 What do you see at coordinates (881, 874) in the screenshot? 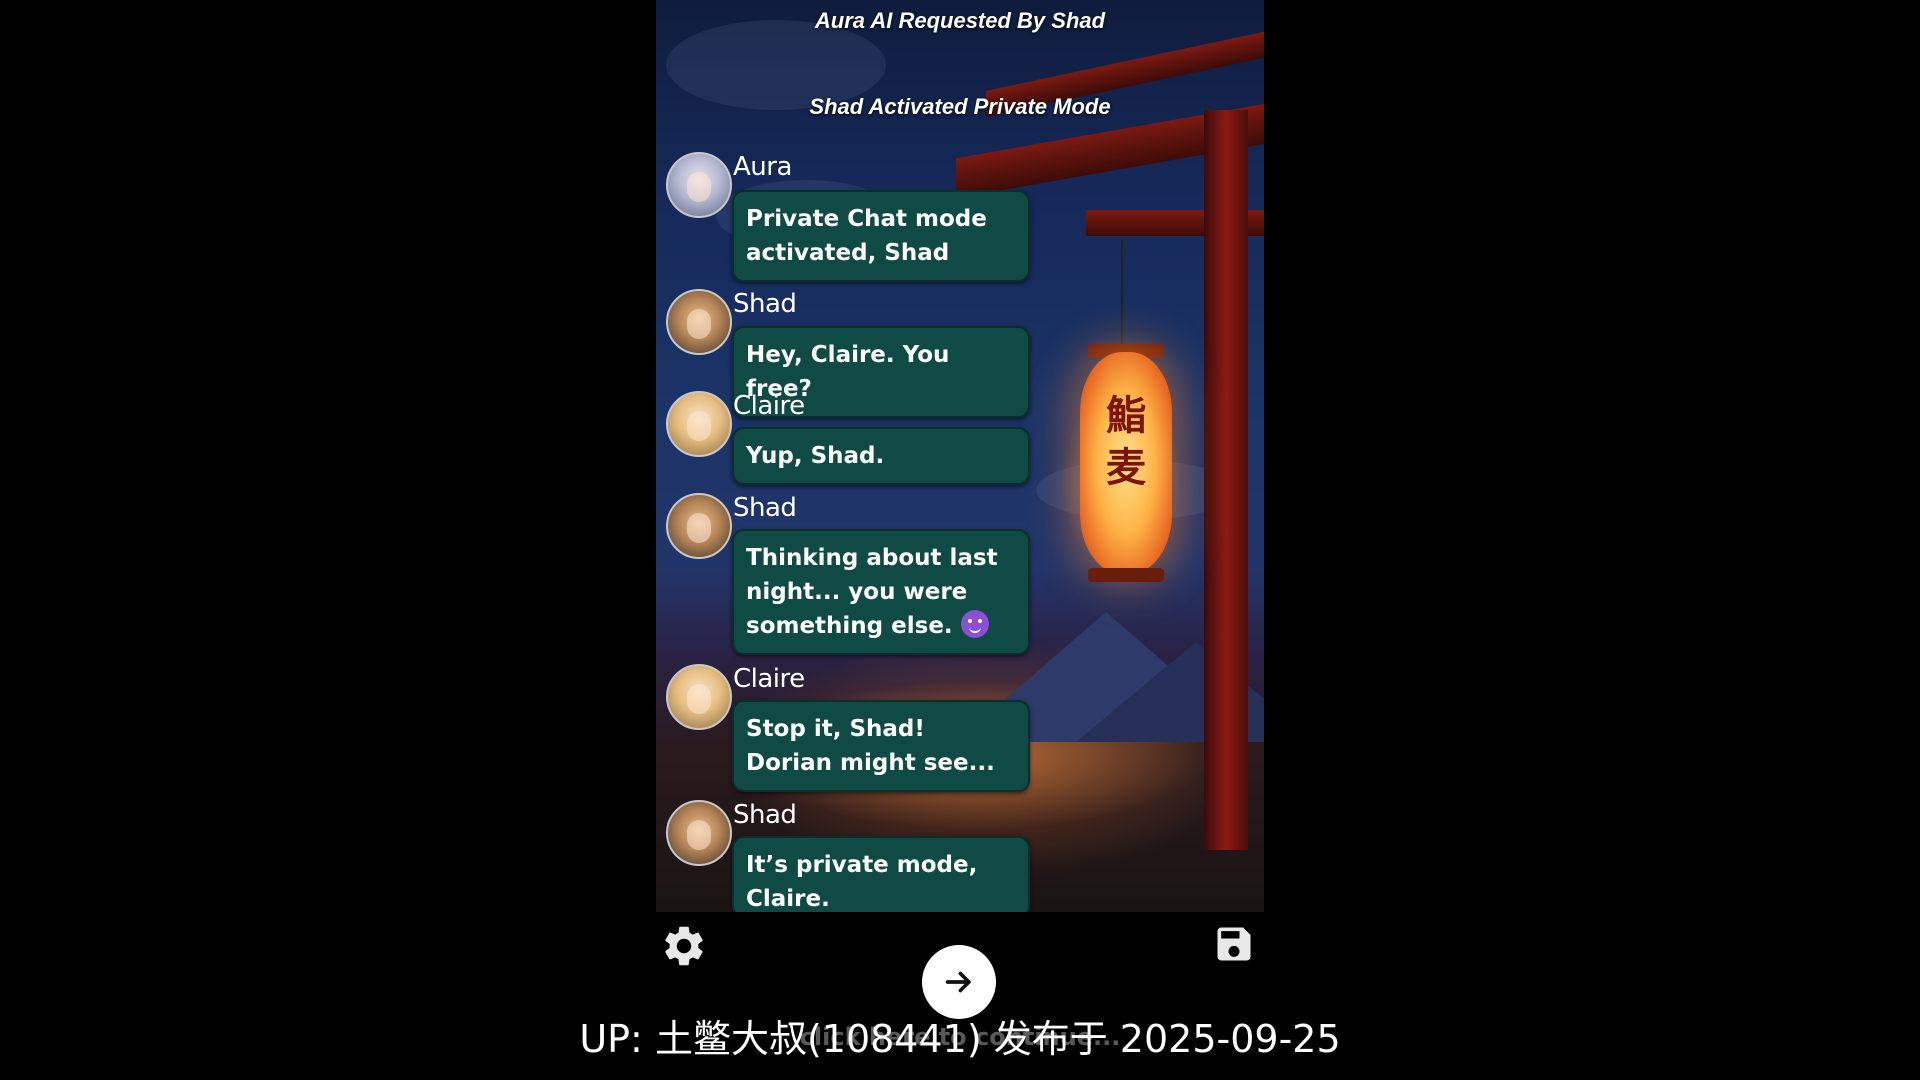
I see `message-bubble: It’s private mode, Claire.` at bounding box center [881, 874].